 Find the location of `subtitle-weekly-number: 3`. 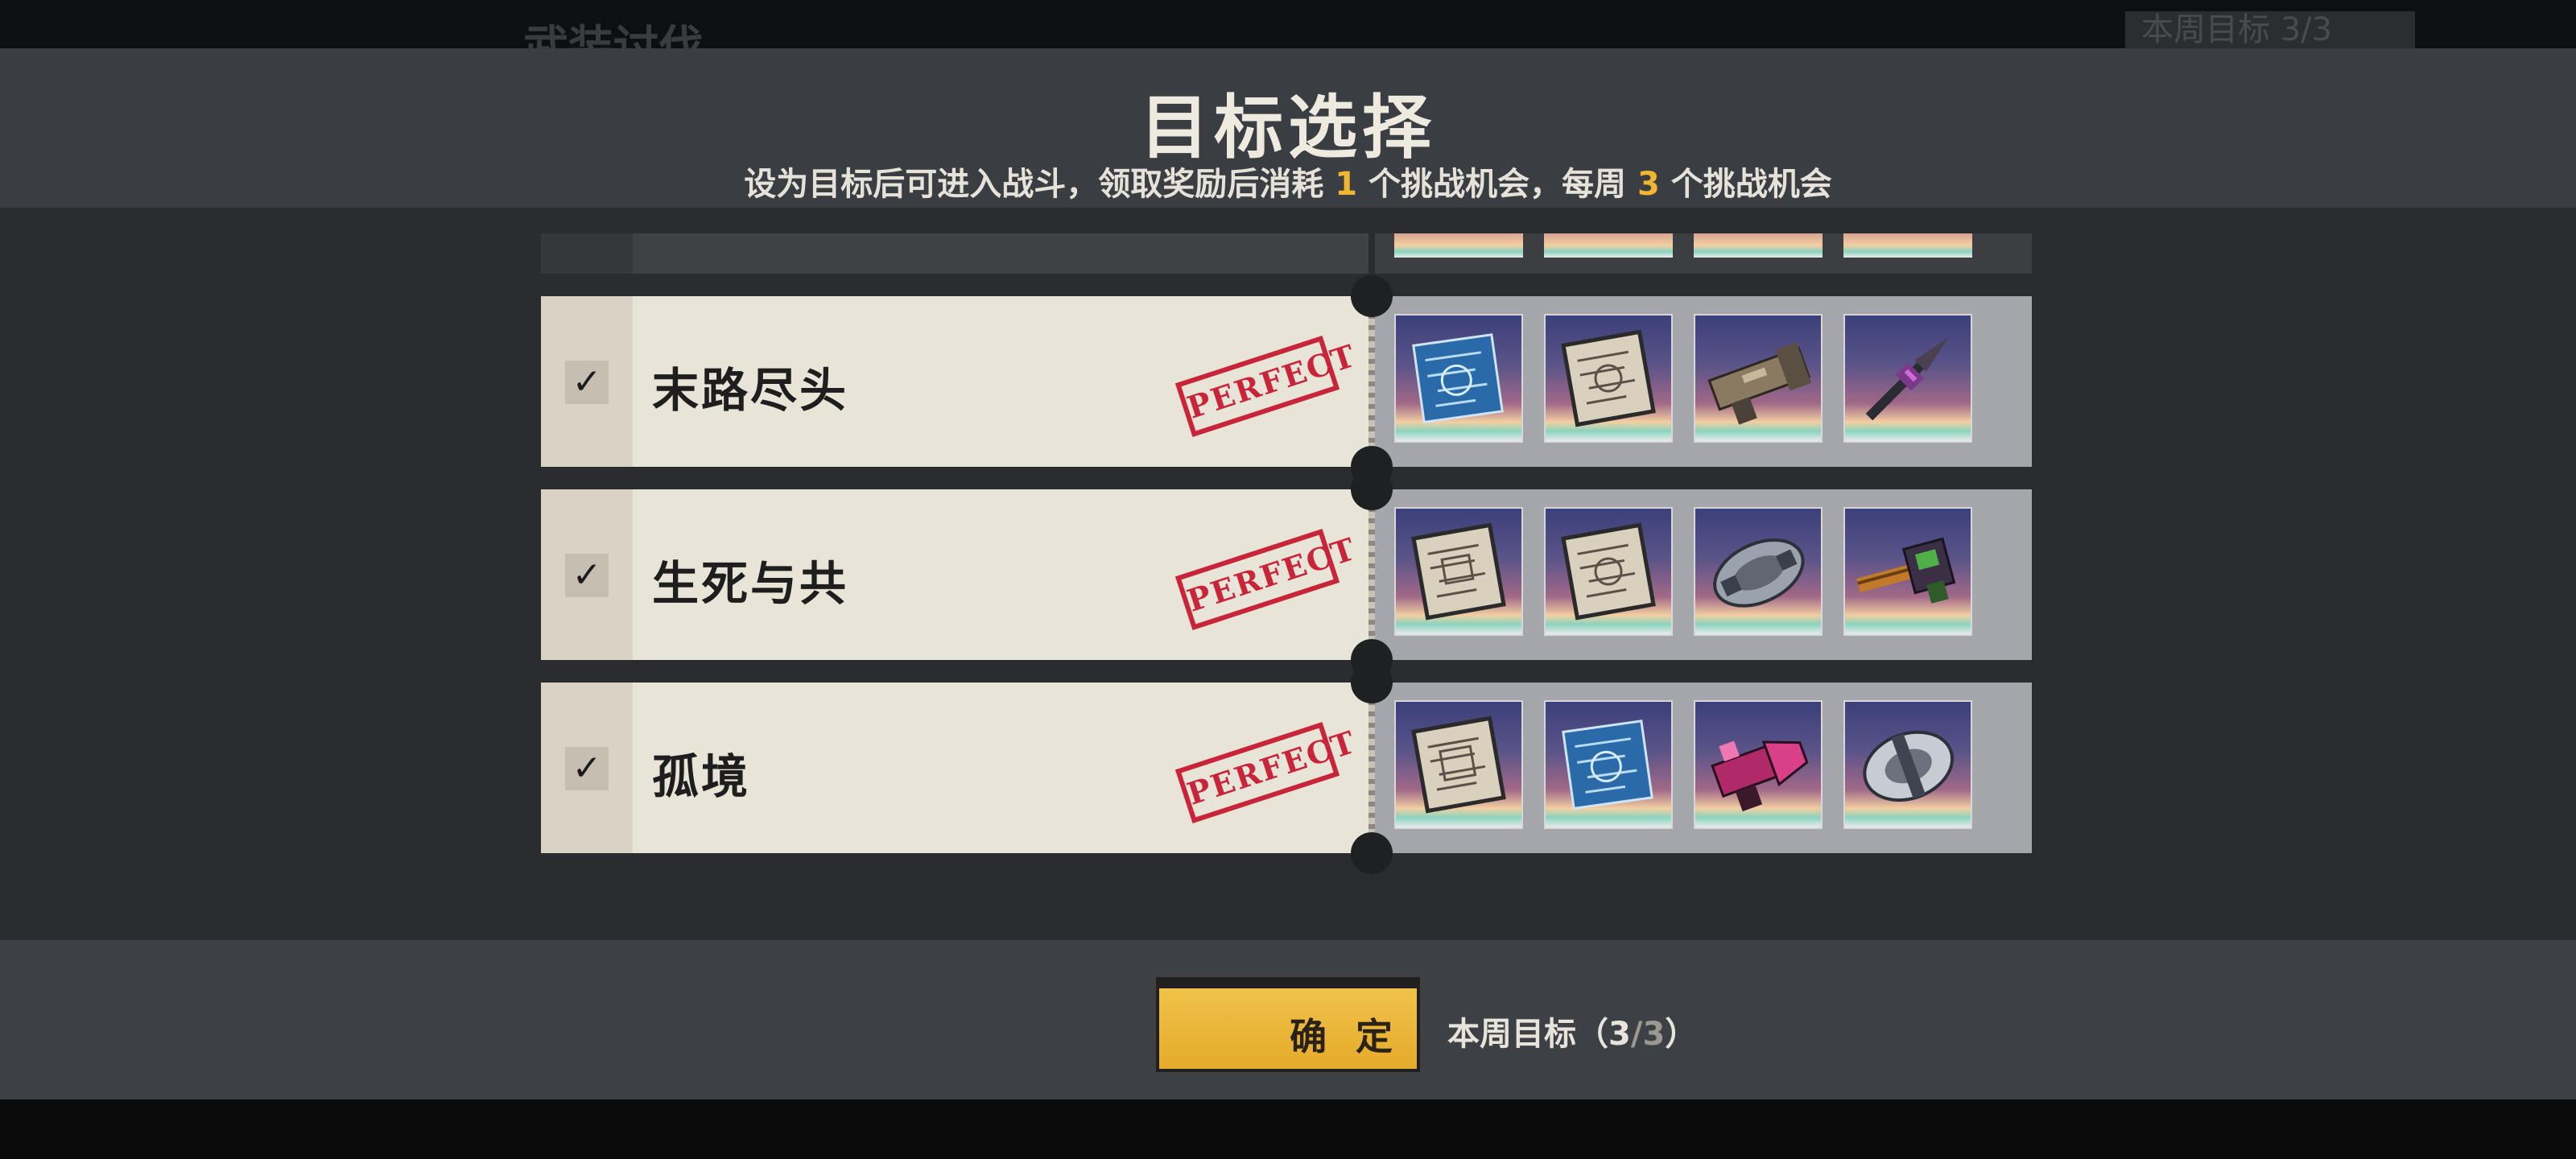

subtitle-weekly-number: 3 is located at coordinates (1648, 184).